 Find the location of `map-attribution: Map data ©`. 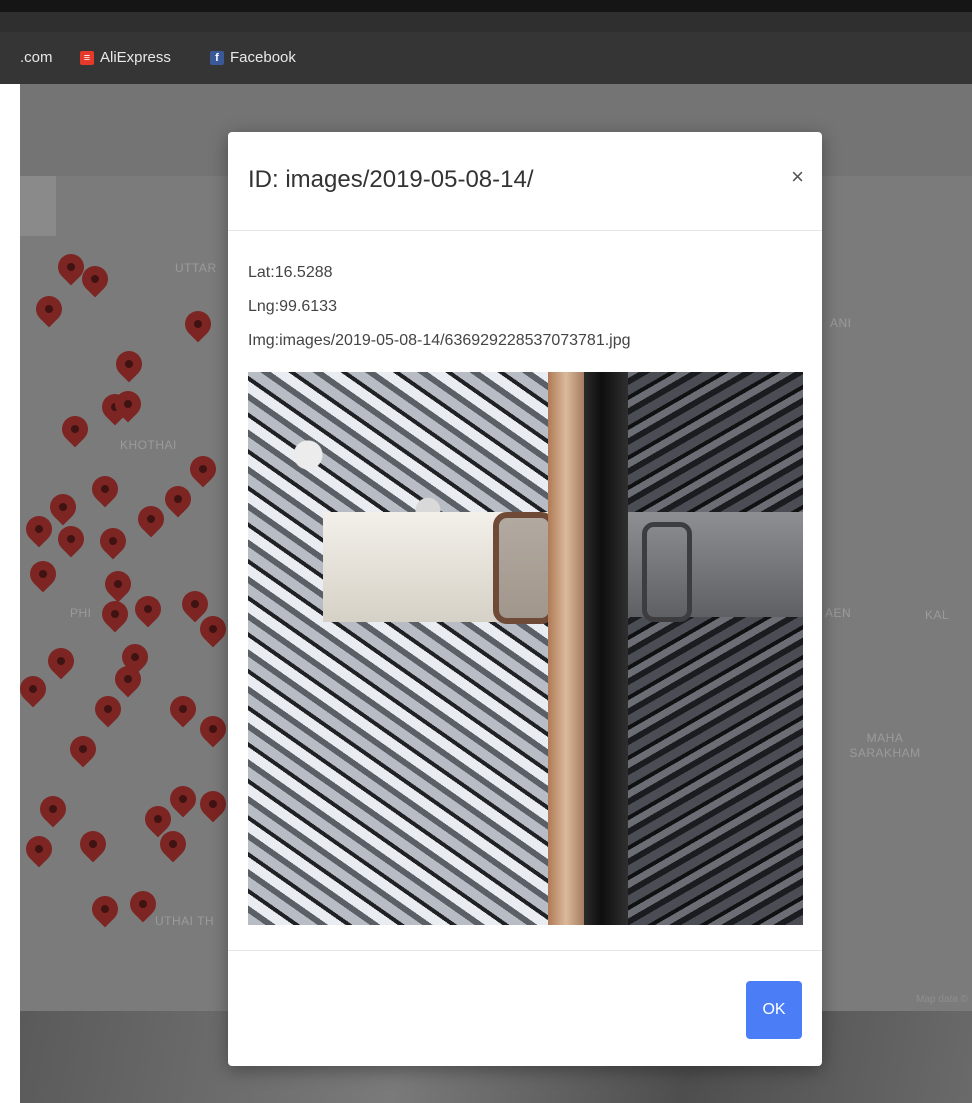

map-attribution: Map data © is located at coordinates (942, 999).